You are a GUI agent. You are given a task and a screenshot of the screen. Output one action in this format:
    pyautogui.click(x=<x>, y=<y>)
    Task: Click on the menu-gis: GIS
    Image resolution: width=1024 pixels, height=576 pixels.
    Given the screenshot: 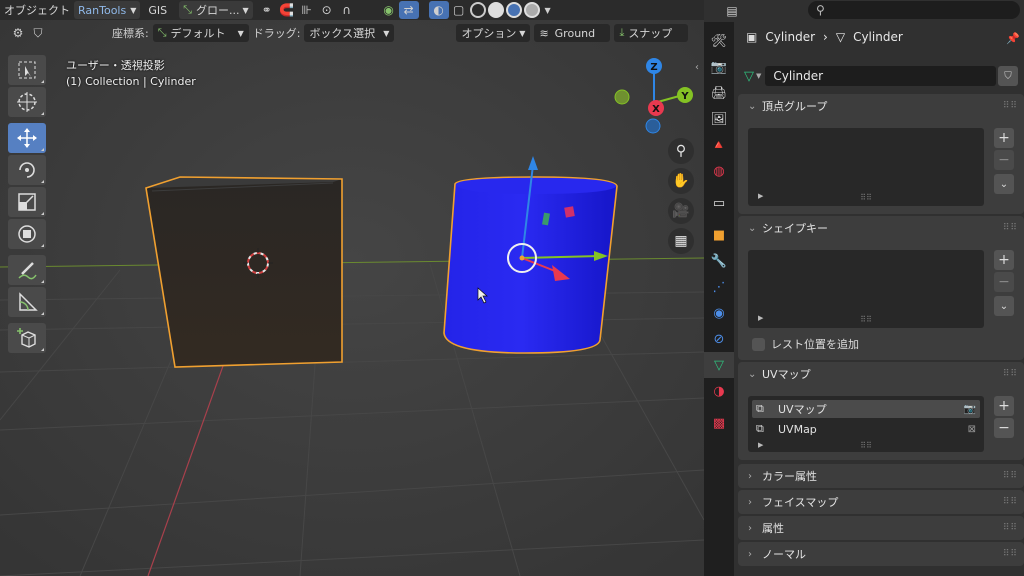 What is the action you would take?
    pyautogui.click(x=157, y=10)
    